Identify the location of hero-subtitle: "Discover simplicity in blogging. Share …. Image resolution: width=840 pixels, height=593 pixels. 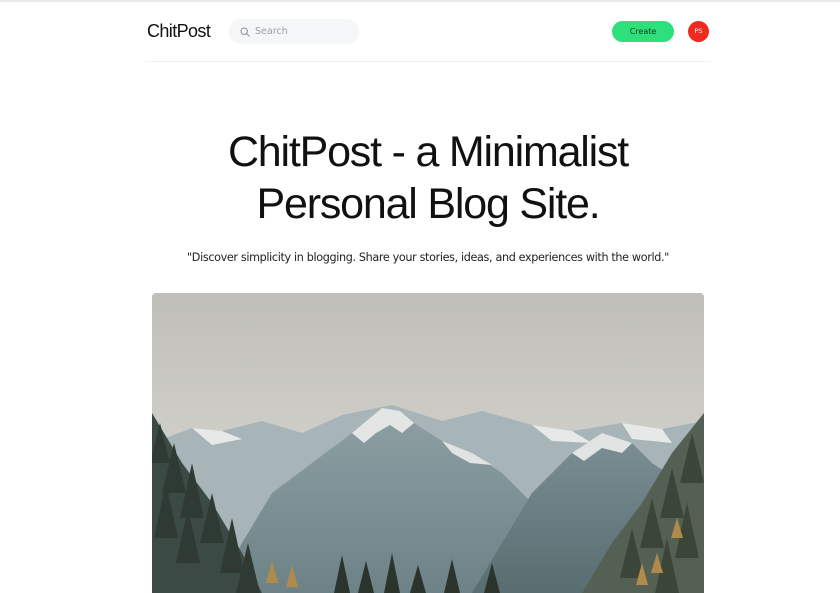
(428, 257).